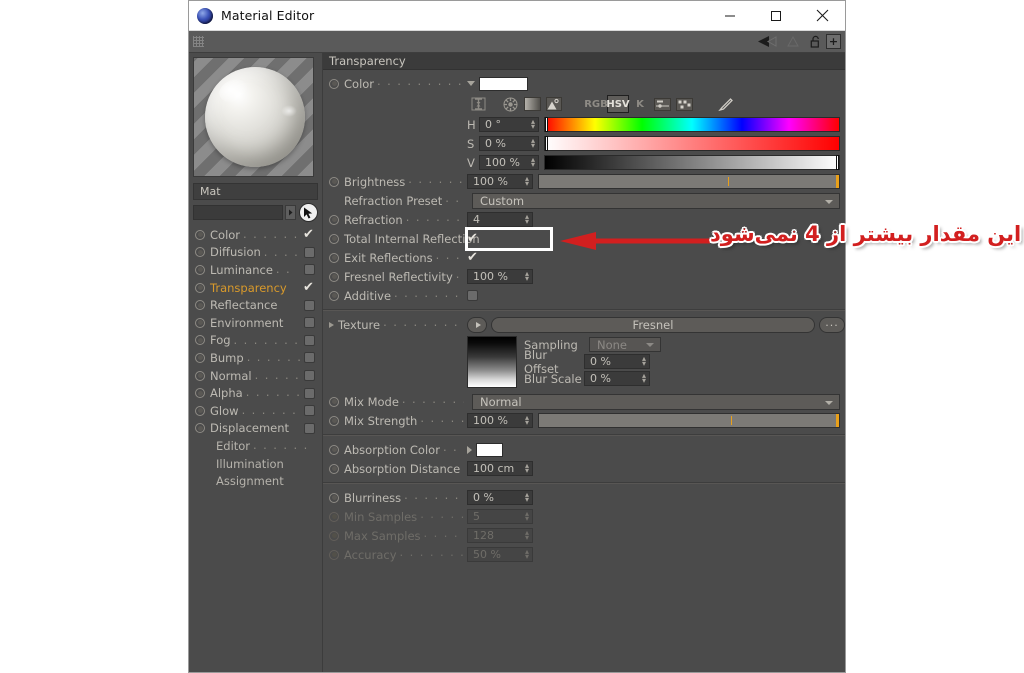  What do you see at coordinates (837, 162) in the screenshot?
I see `value-handle` at bounding box center [837, 162].